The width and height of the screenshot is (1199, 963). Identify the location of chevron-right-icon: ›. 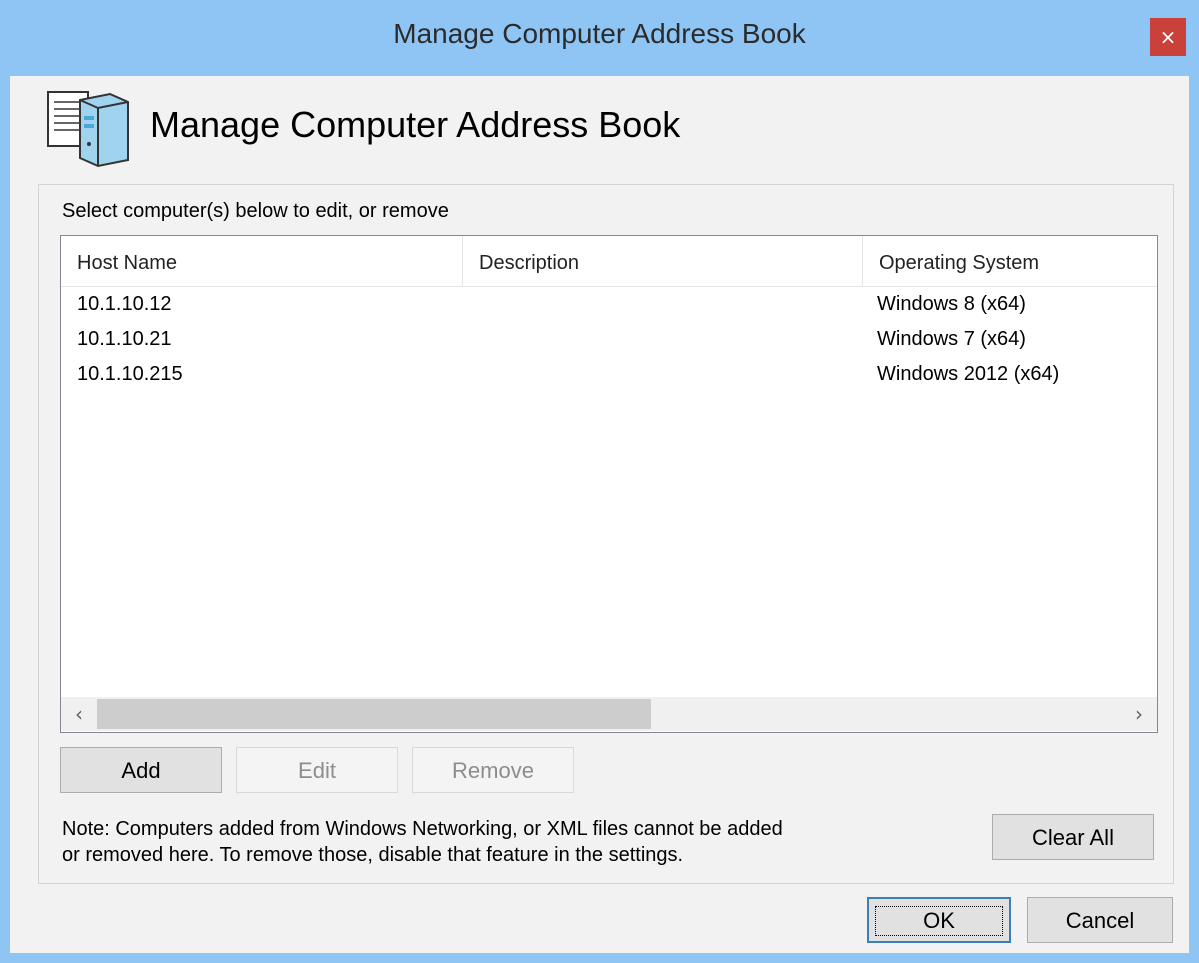
(1139, 714).